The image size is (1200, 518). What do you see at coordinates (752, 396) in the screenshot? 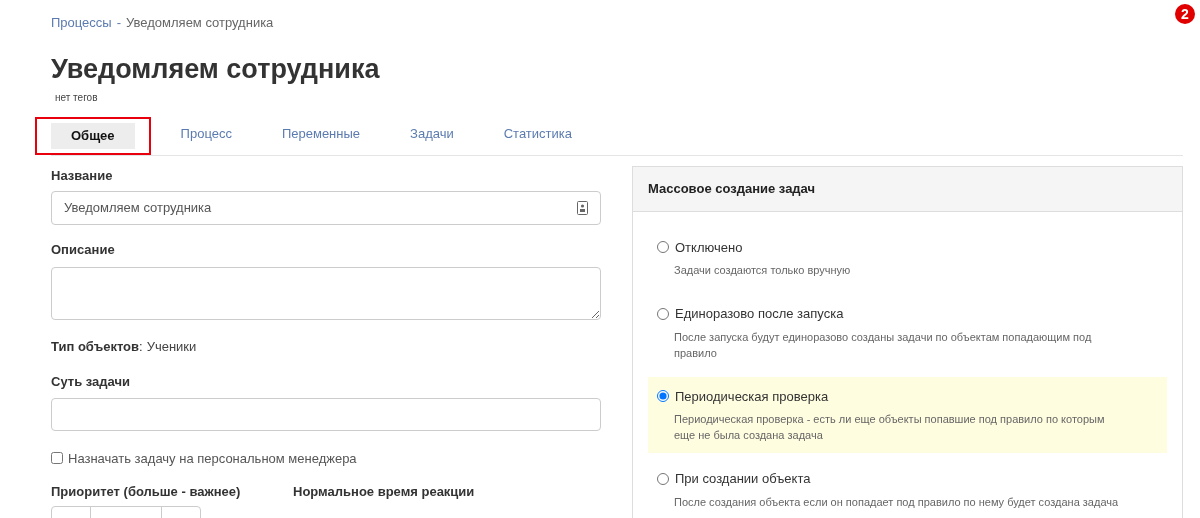
I see `option-label: Периодическая проверка` at bounding box center [752, 396].